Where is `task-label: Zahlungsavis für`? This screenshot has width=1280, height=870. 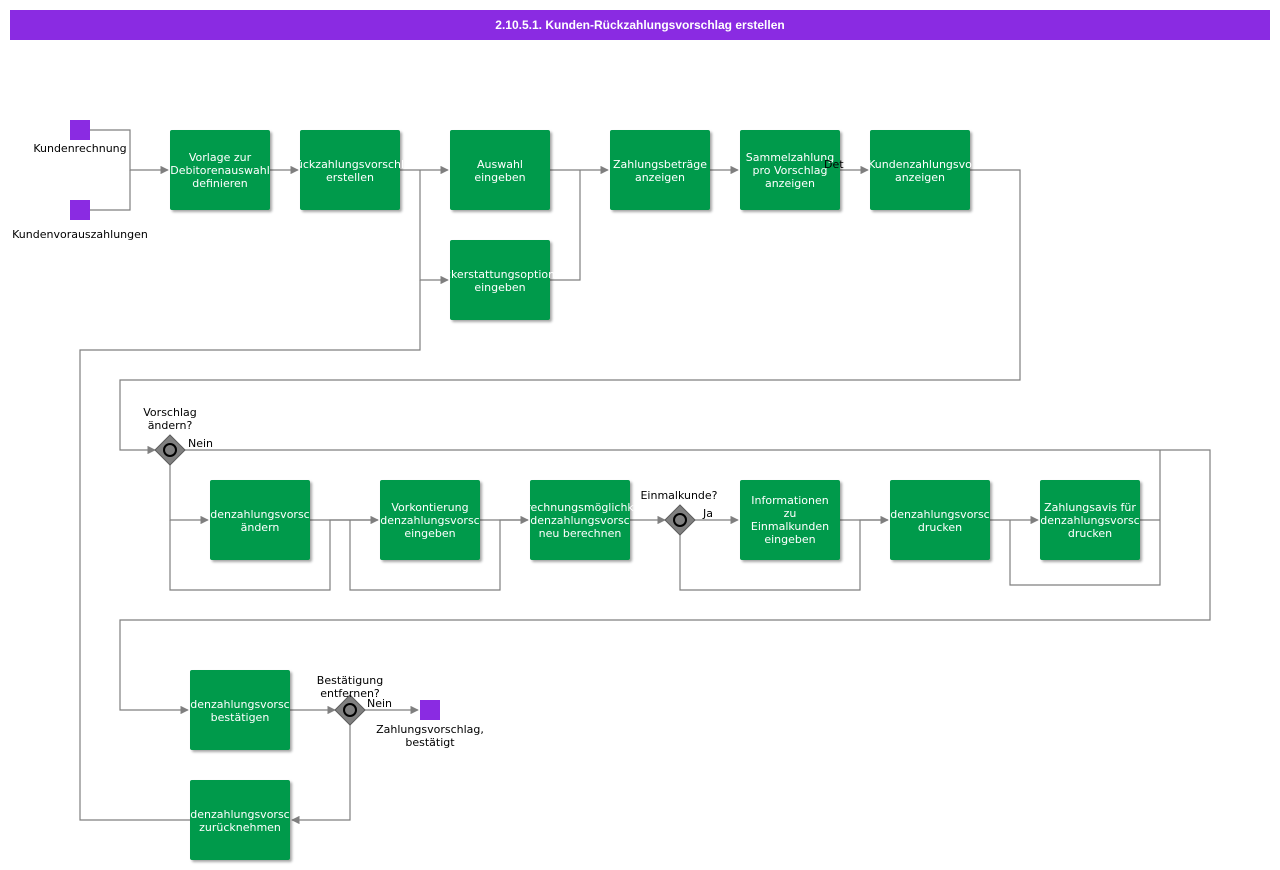
task-label: Zahlungsavis für is located at coordinates (1090, 507).